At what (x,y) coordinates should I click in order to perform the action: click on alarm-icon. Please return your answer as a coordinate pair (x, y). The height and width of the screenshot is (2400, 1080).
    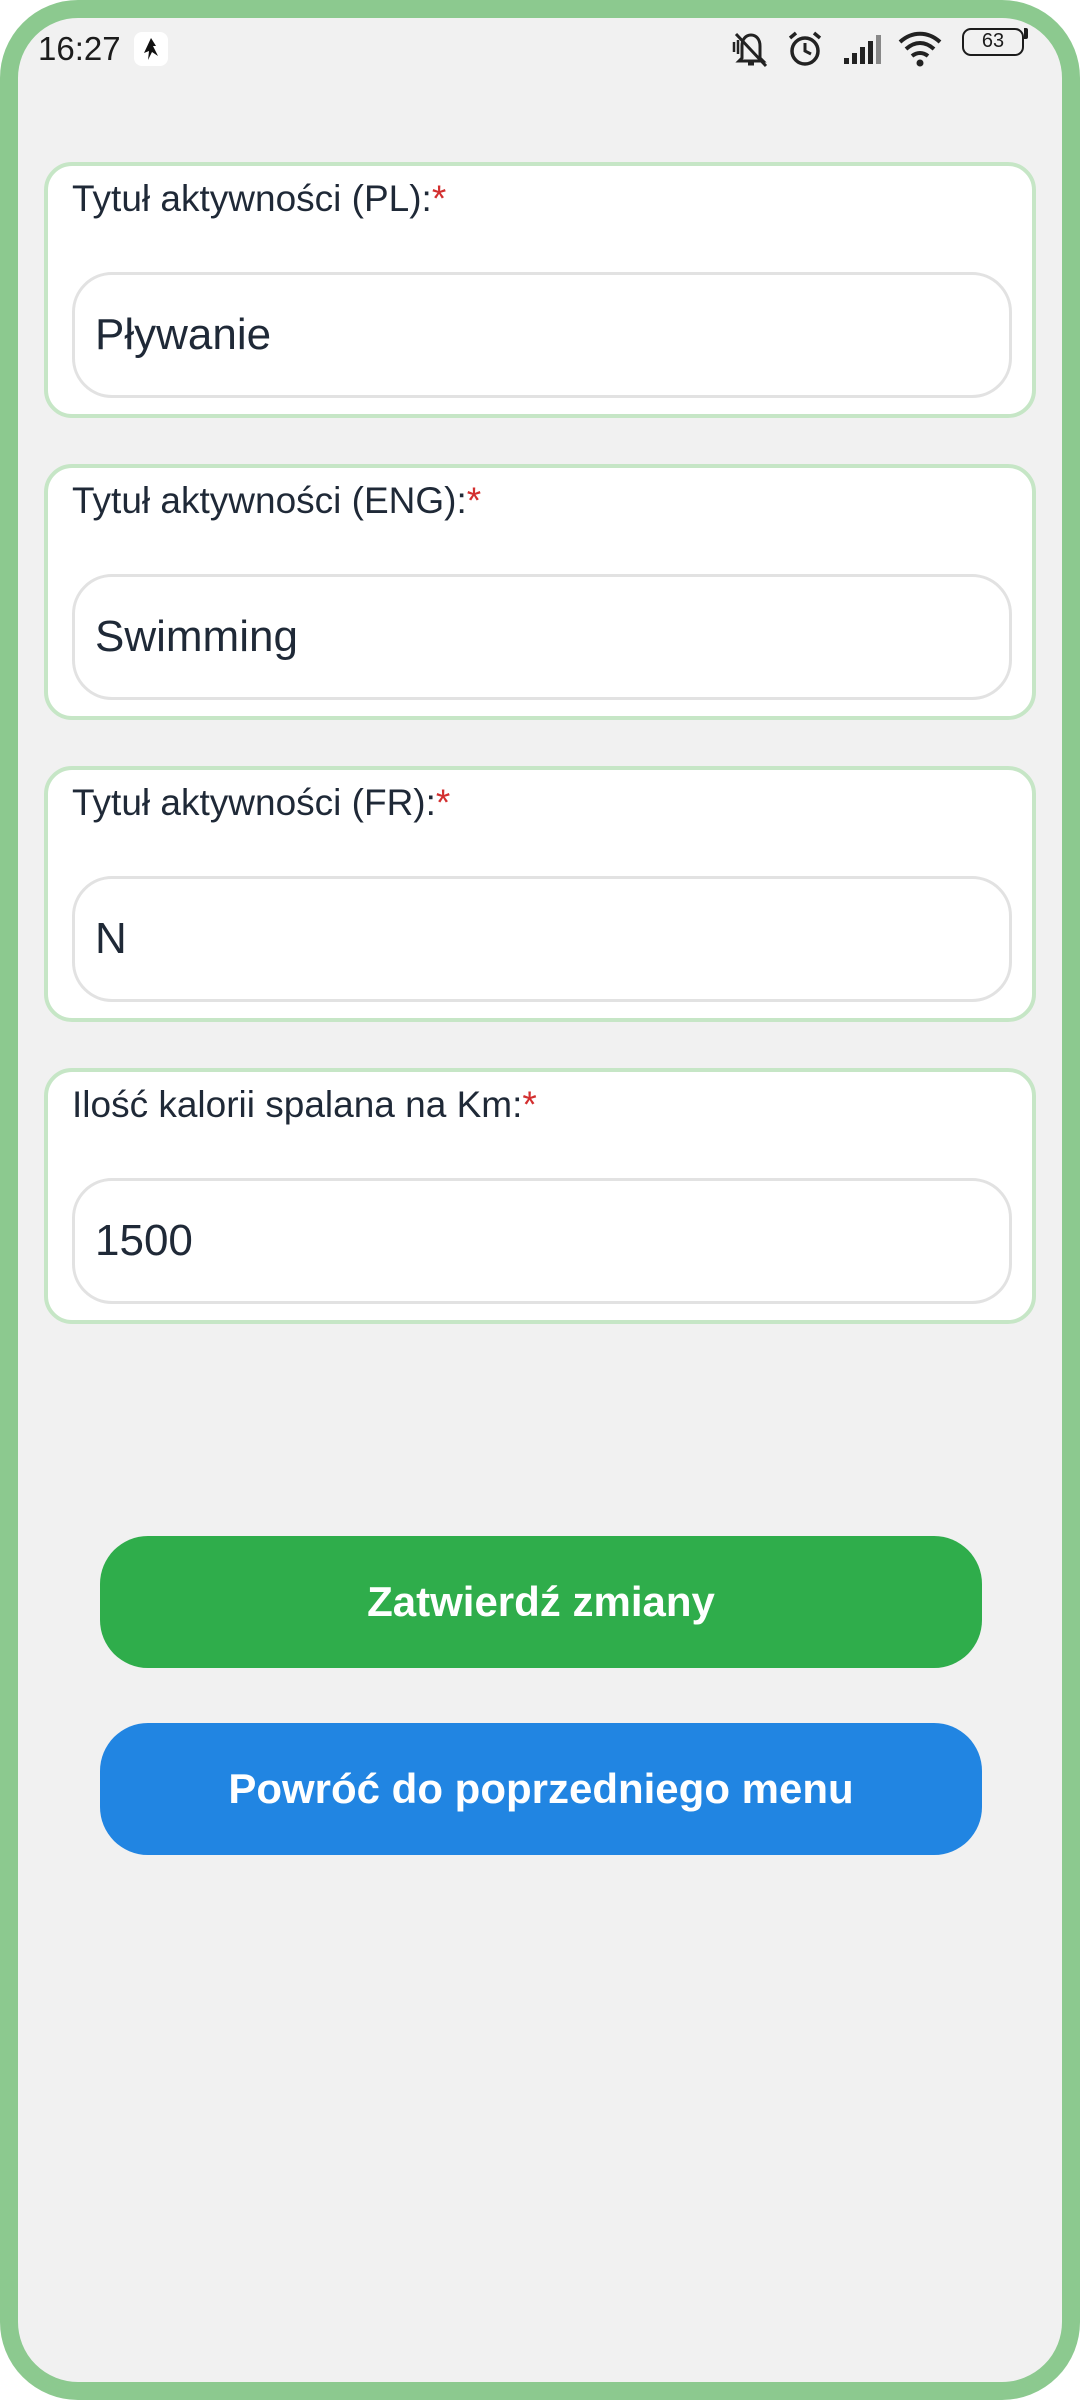
    Looking at the image, I should click on (805, 51).